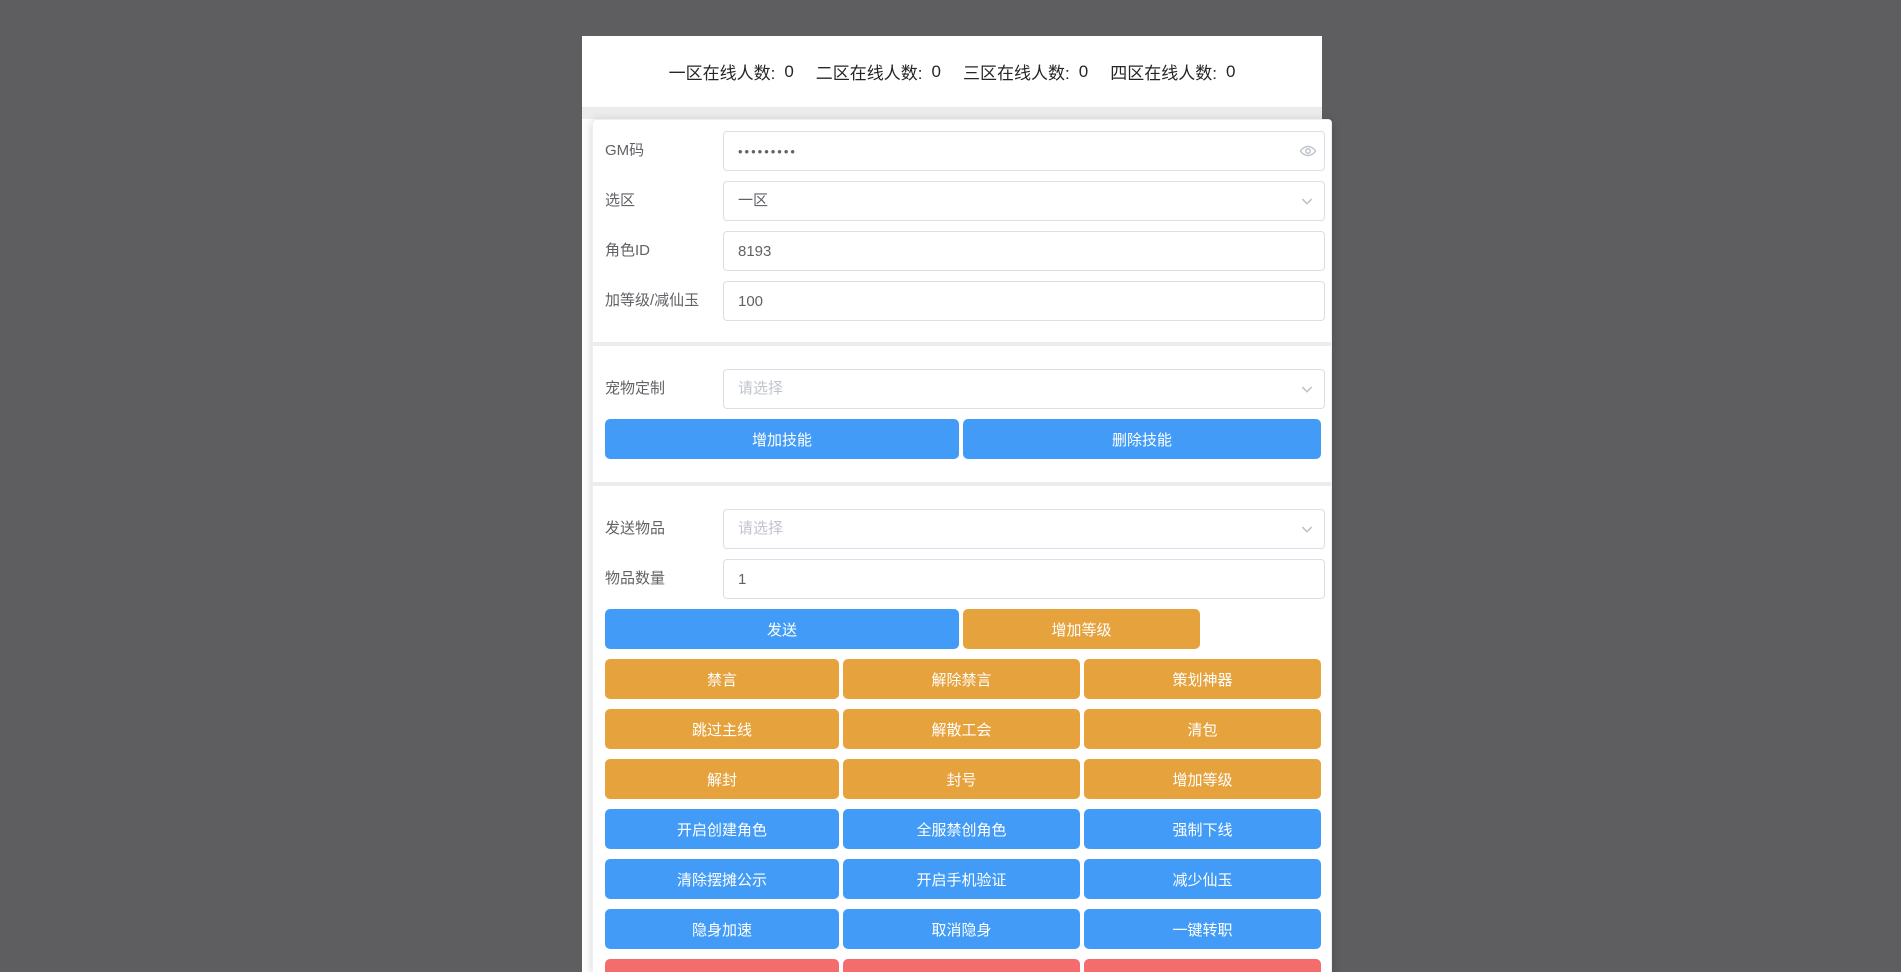 This screenshot has width=1901, height=972. I want to click on force-offline-button: 强制下线, so click(1202, 829).